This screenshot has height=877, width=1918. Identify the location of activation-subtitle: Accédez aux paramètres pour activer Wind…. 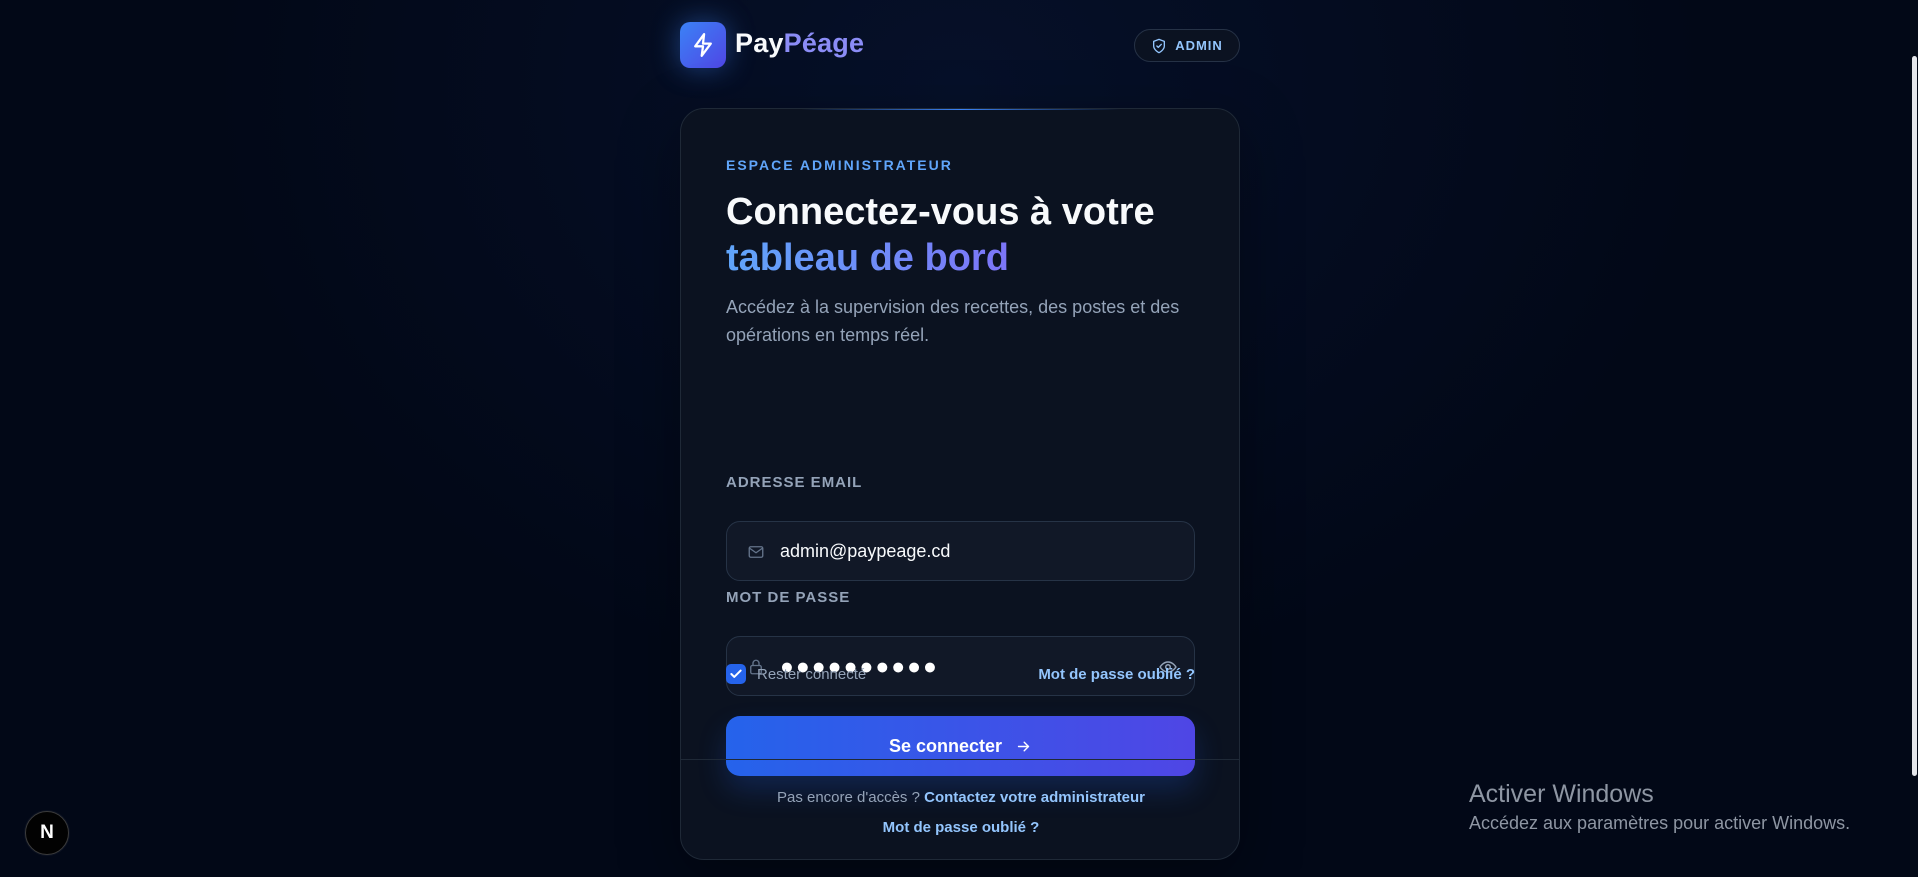
(1660, 823).